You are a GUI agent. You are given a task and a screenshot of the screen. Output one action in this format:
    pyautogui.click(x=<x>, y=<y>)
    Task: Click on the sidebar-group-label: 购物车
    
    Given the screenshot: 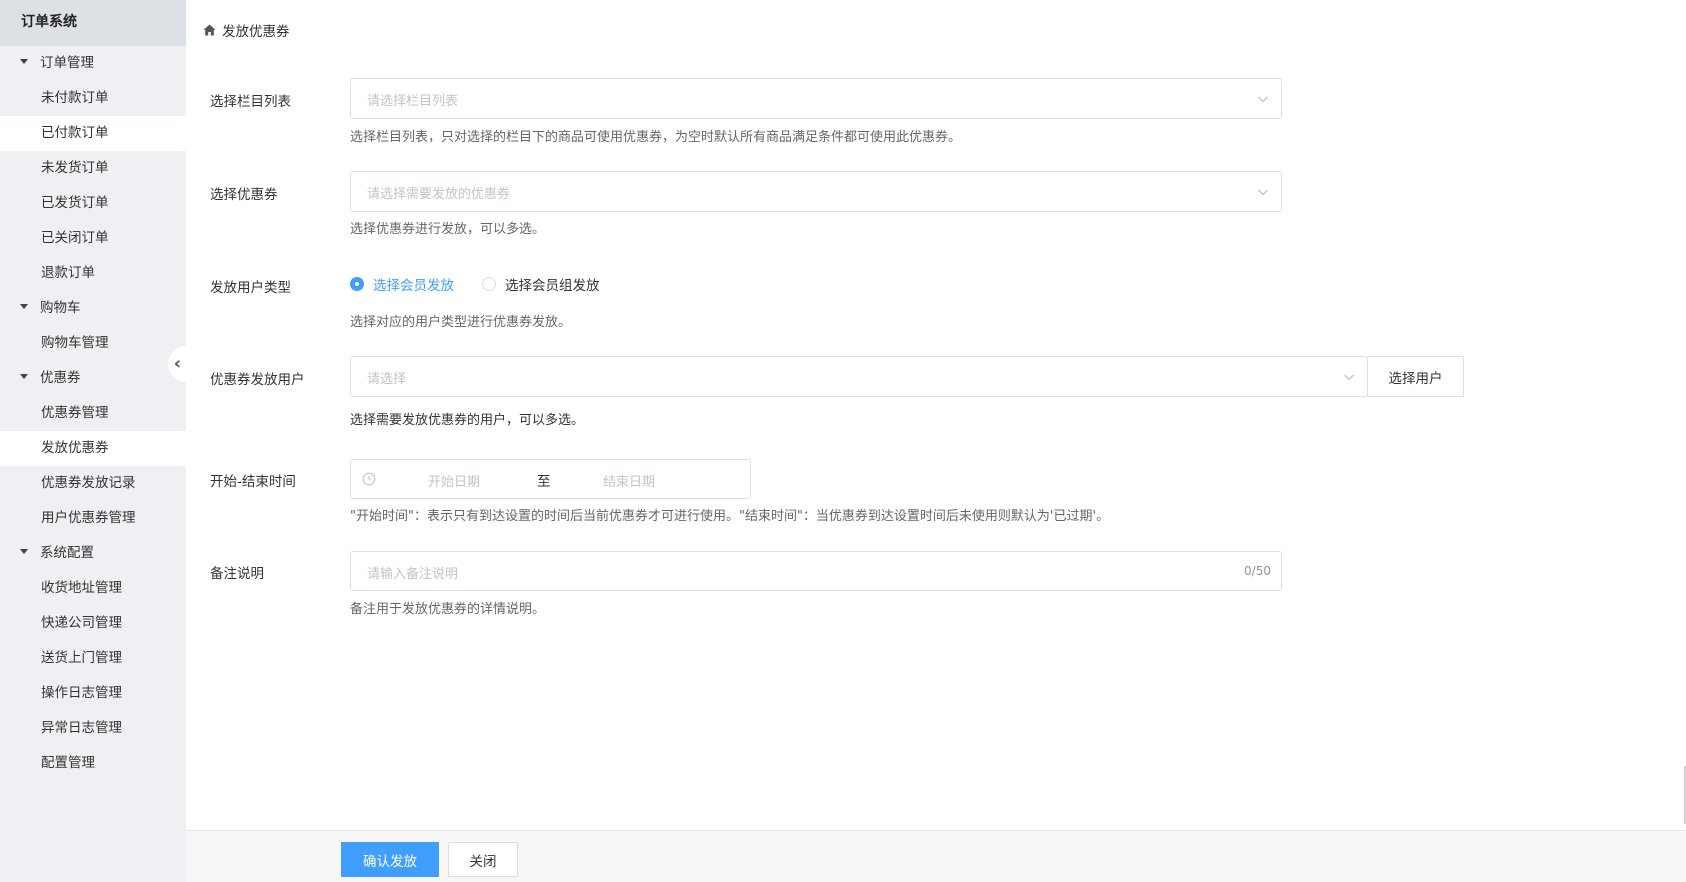 What is the action you would take?
    pyautogui.click(x=60, y=308)
    